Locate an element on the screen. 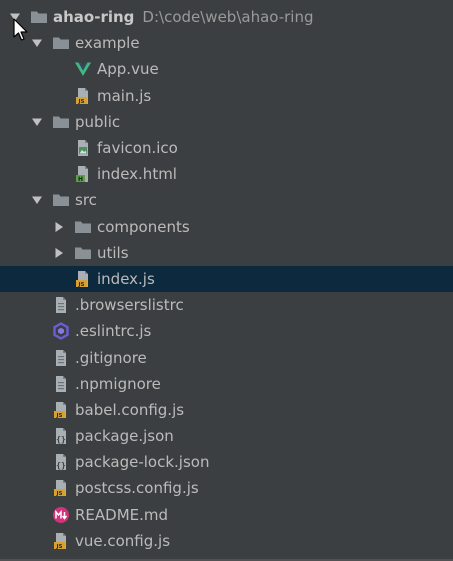 This screenshot has height=561, width=453. tree-item-label: package-lock.json is located at coordinates (142, 462).